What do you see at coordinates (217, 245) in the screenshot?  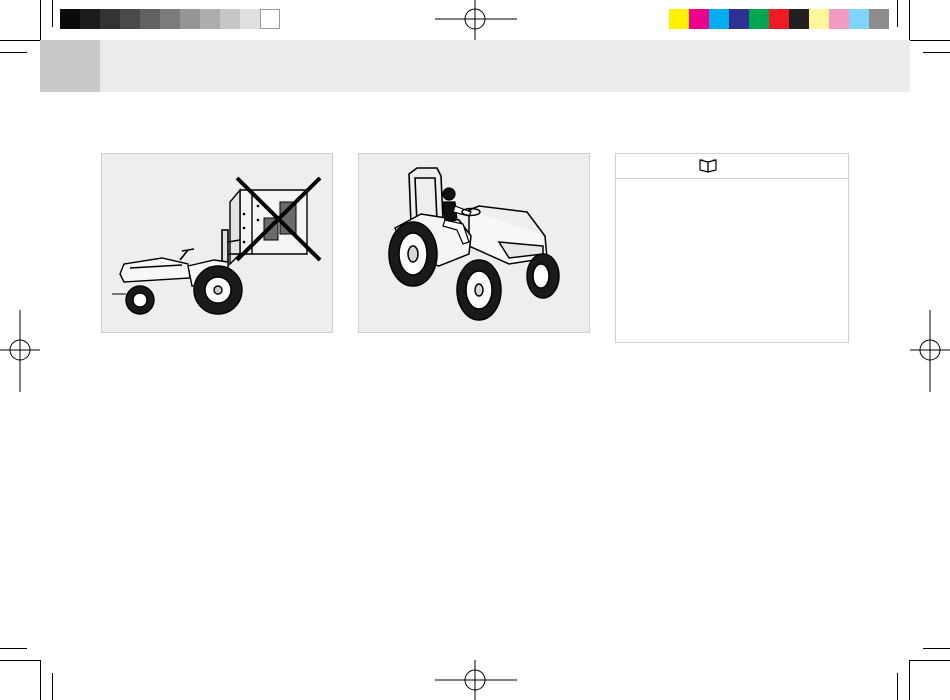 I see `tractor-implement-illustration` at bounding box center [217, 245].